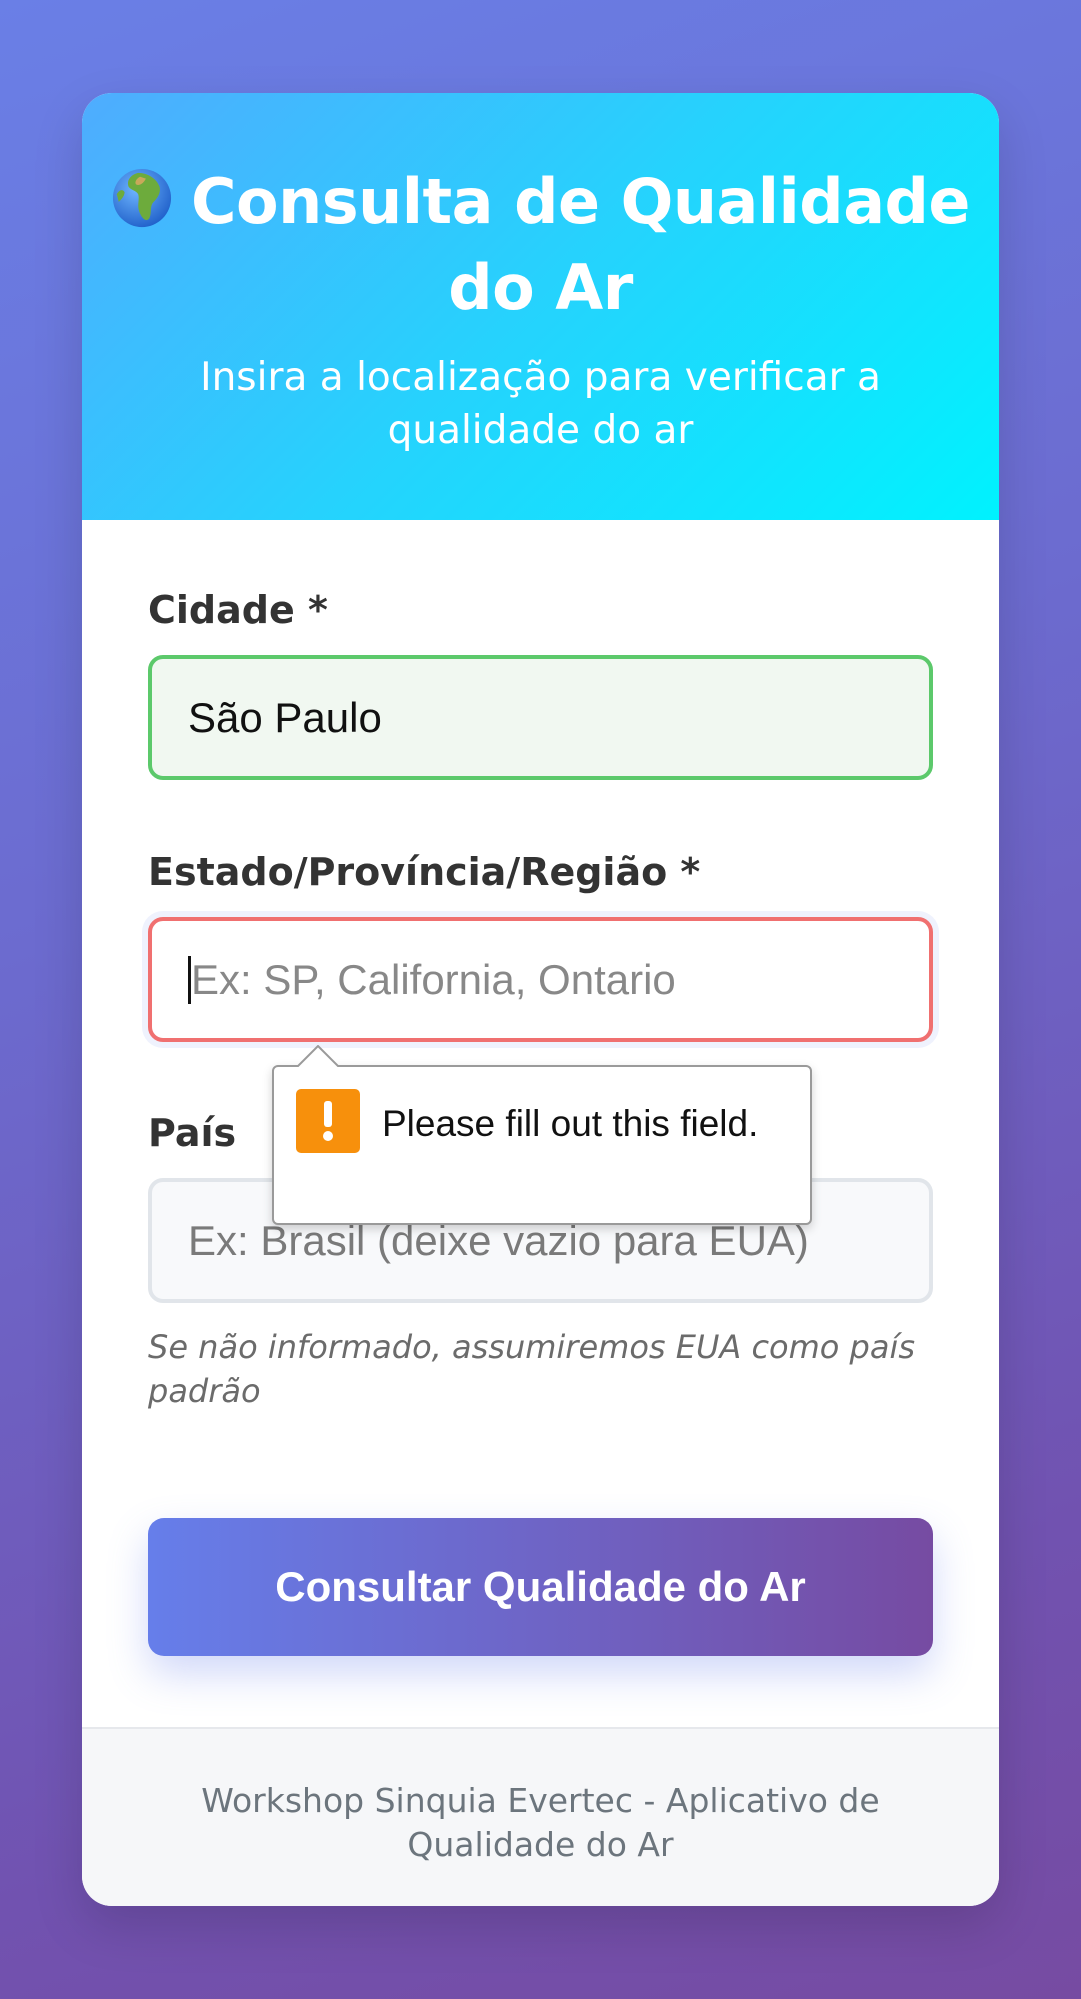 This screenshot has width=1081, height=1999. I want to click on validation-tooltip: Please fill out this field., so click(542, 1135).